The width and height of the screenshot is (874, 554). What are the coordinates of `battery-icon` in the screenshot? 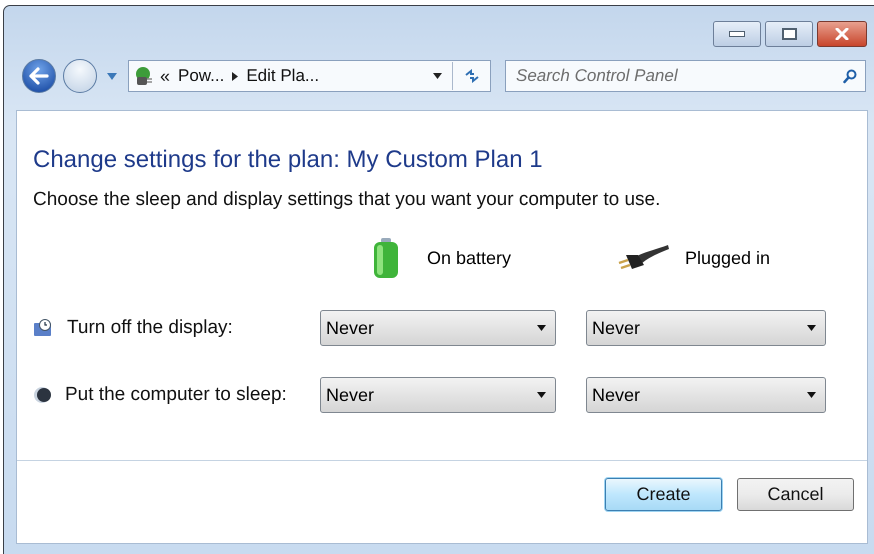 It's located at (386, 258).